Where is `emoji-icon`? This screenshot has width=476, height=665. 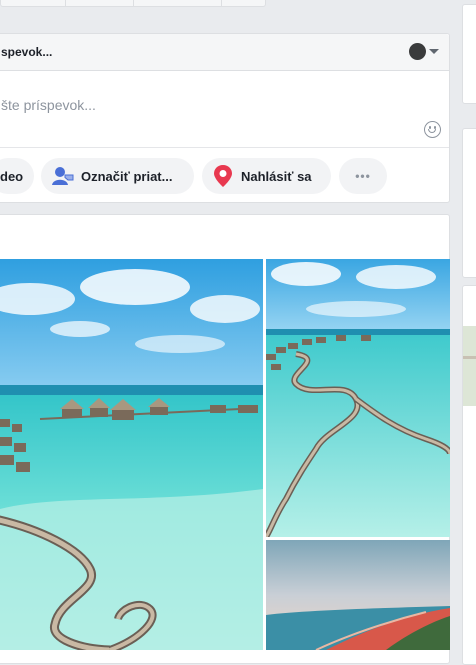 emoji-icon is located at coordinates (432, 129).